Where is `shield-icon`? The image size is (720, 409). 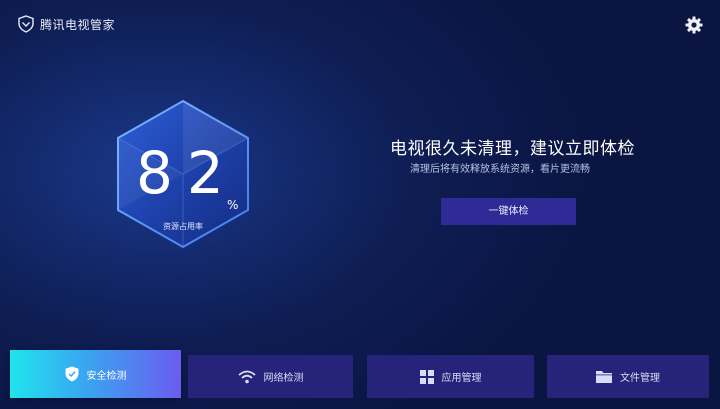 shield-icon is located at coordinates (71, 374).